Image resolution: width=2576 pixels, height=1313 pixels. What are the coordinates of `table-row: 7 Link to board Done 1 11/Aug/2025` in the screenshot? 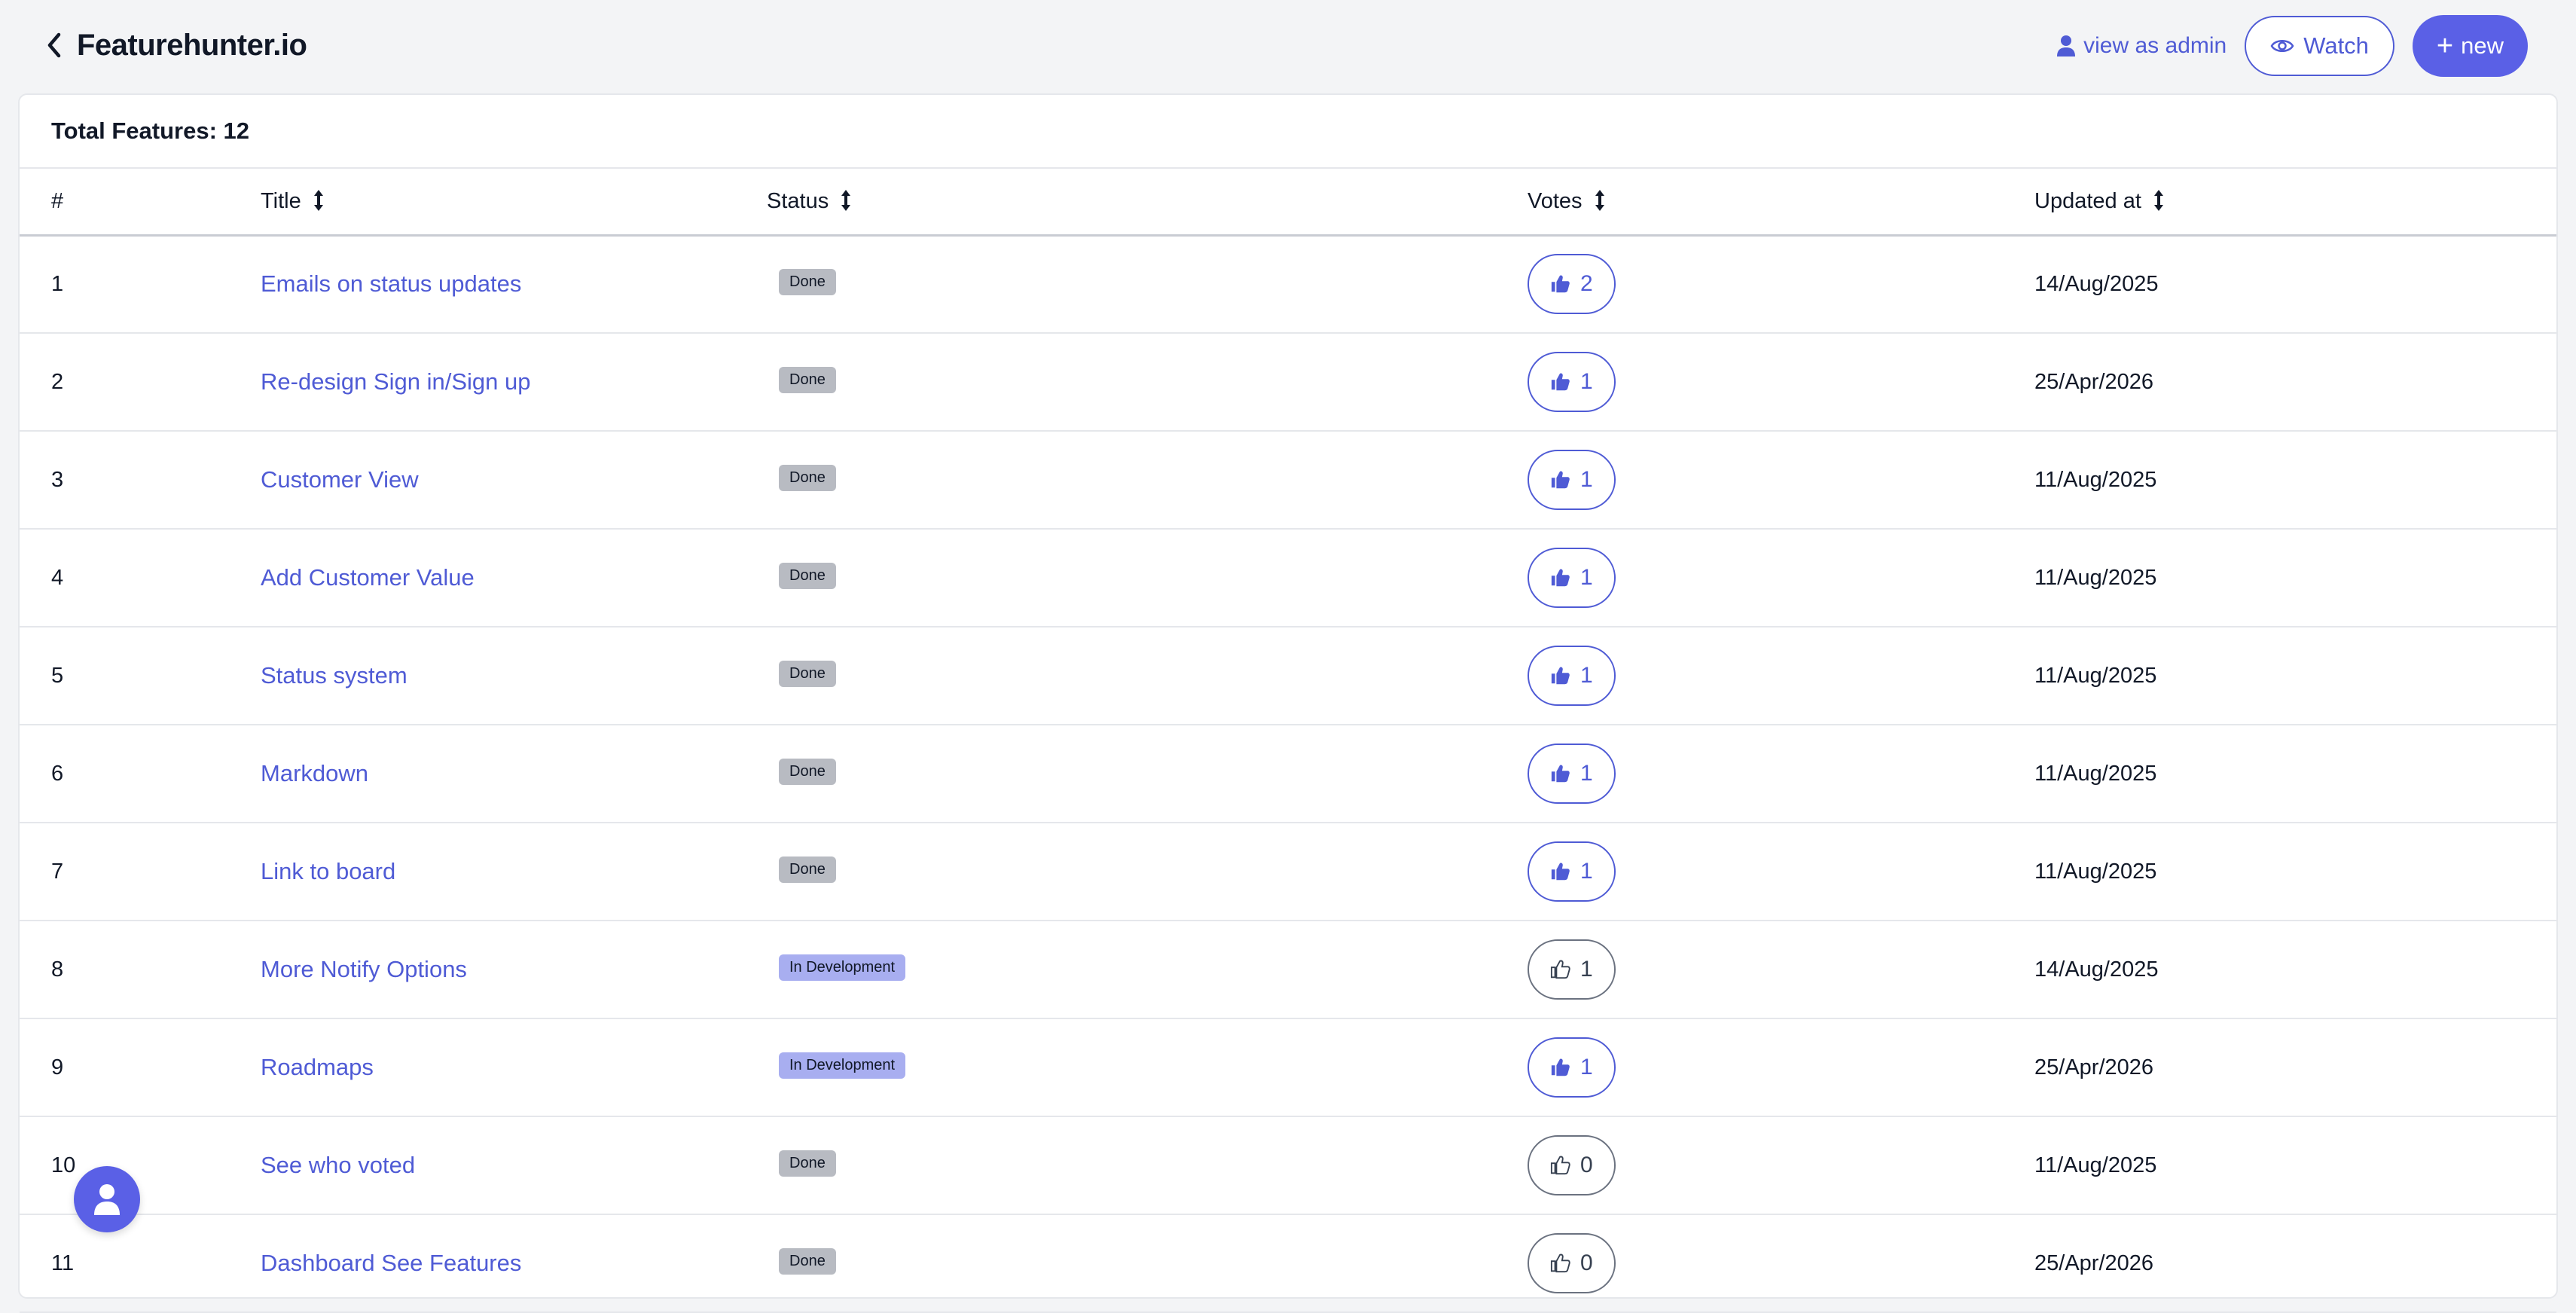 It's located at (1288, 872).